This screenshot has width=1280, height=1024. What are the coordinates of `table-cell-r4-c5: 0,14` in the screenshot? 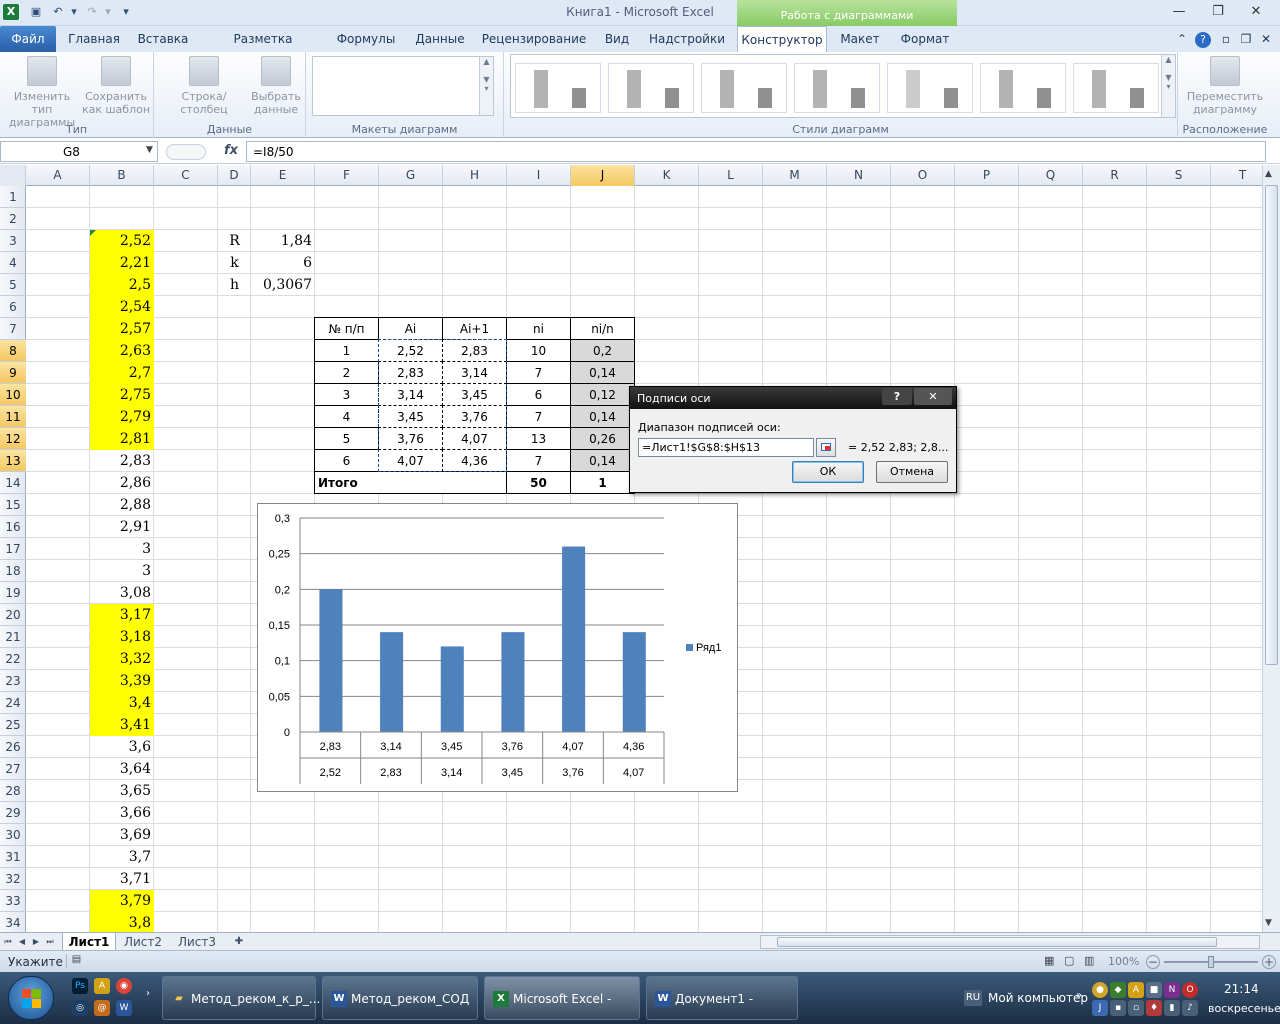 It's located at (602, 416).